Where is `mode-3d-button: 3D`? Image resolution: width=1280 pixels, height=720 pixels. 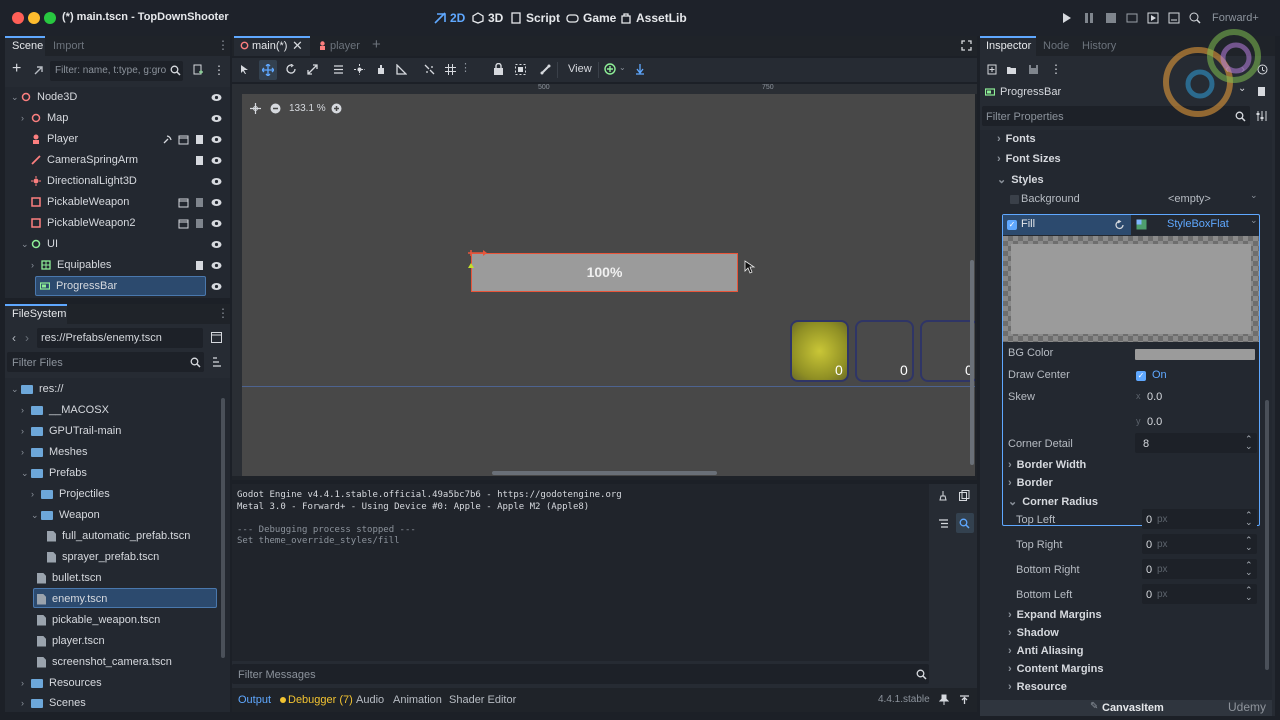
mode-3d-button: 3D is located at coordinates (487, 18).